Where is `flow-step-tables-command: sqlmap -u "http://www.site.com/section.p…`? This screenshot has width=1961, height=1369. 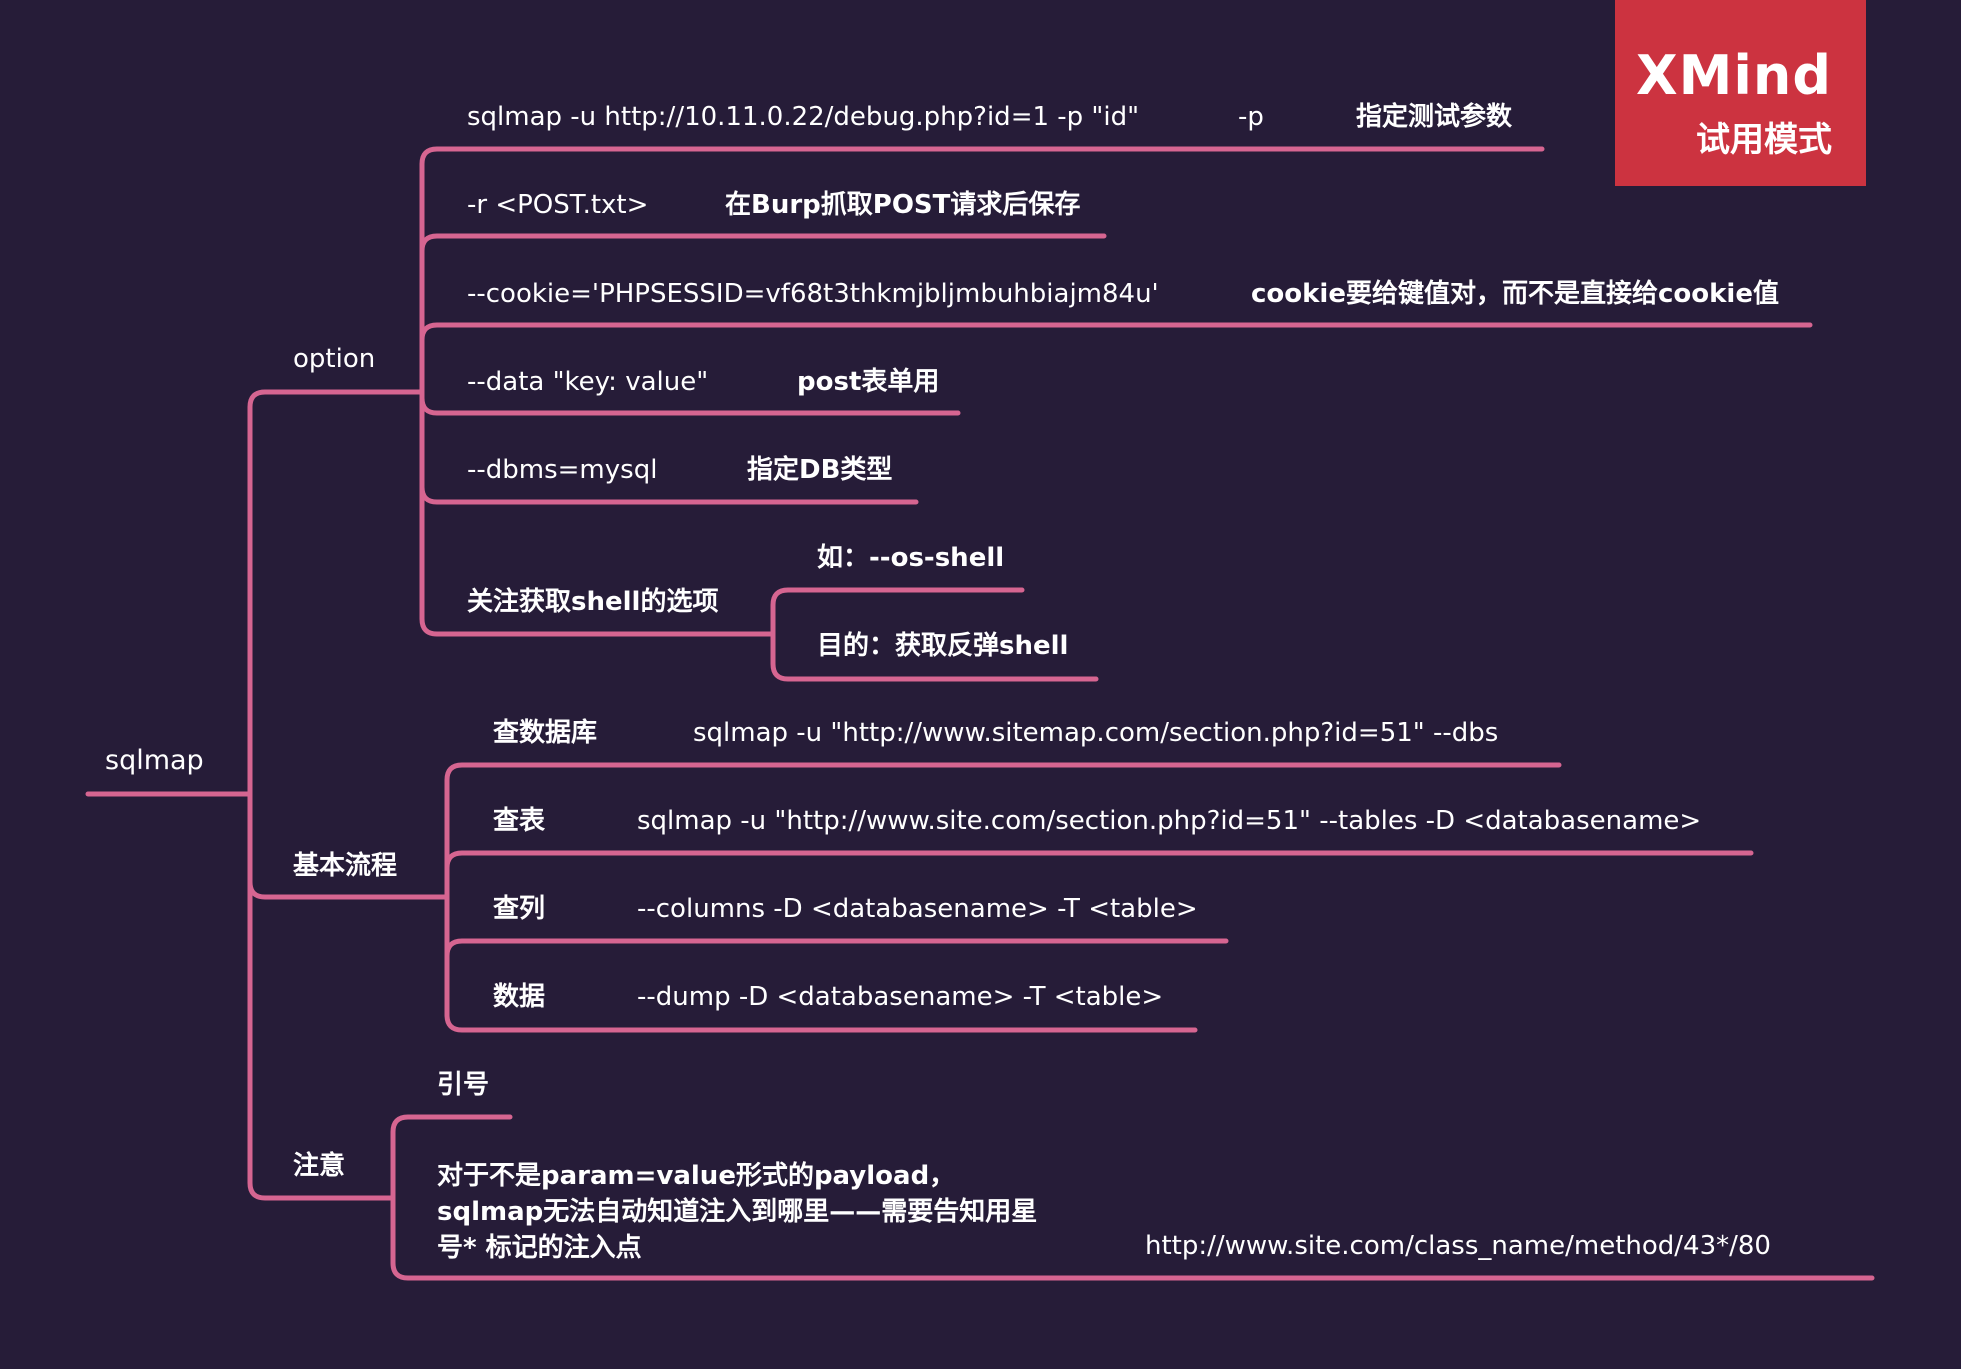 flow-step-tables-command: sqlmap -u "http://www.site.com/section.p… is located at coordinates (1169, 821).